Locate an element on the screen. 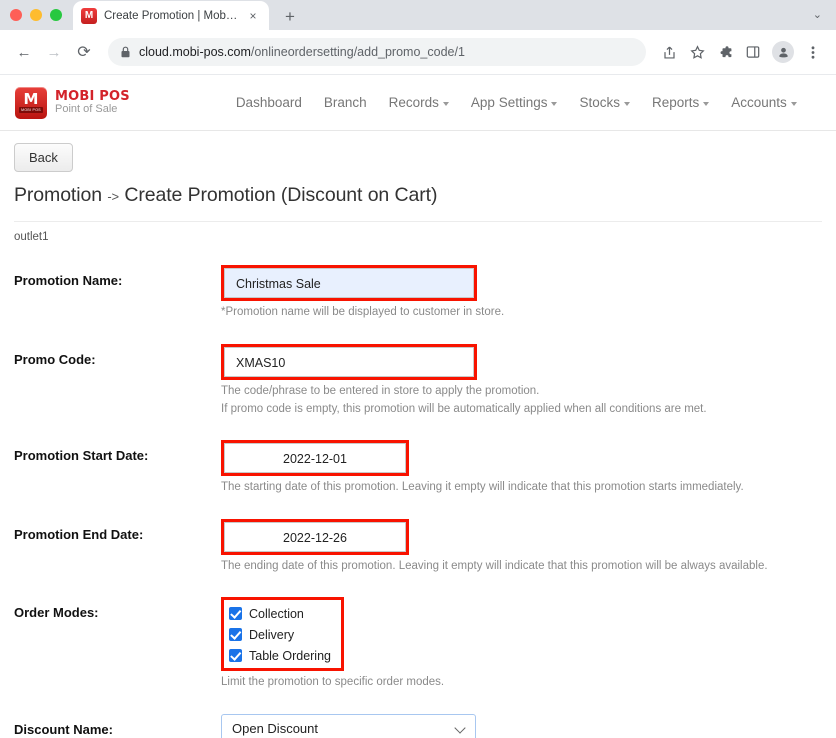  end-date-input: 2022-12-26 is located at coordinates (315, 537).